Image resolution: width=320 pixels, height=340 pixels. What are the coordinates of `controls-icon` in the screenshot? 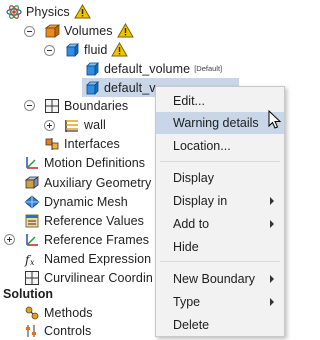 It's located at (32, 331).